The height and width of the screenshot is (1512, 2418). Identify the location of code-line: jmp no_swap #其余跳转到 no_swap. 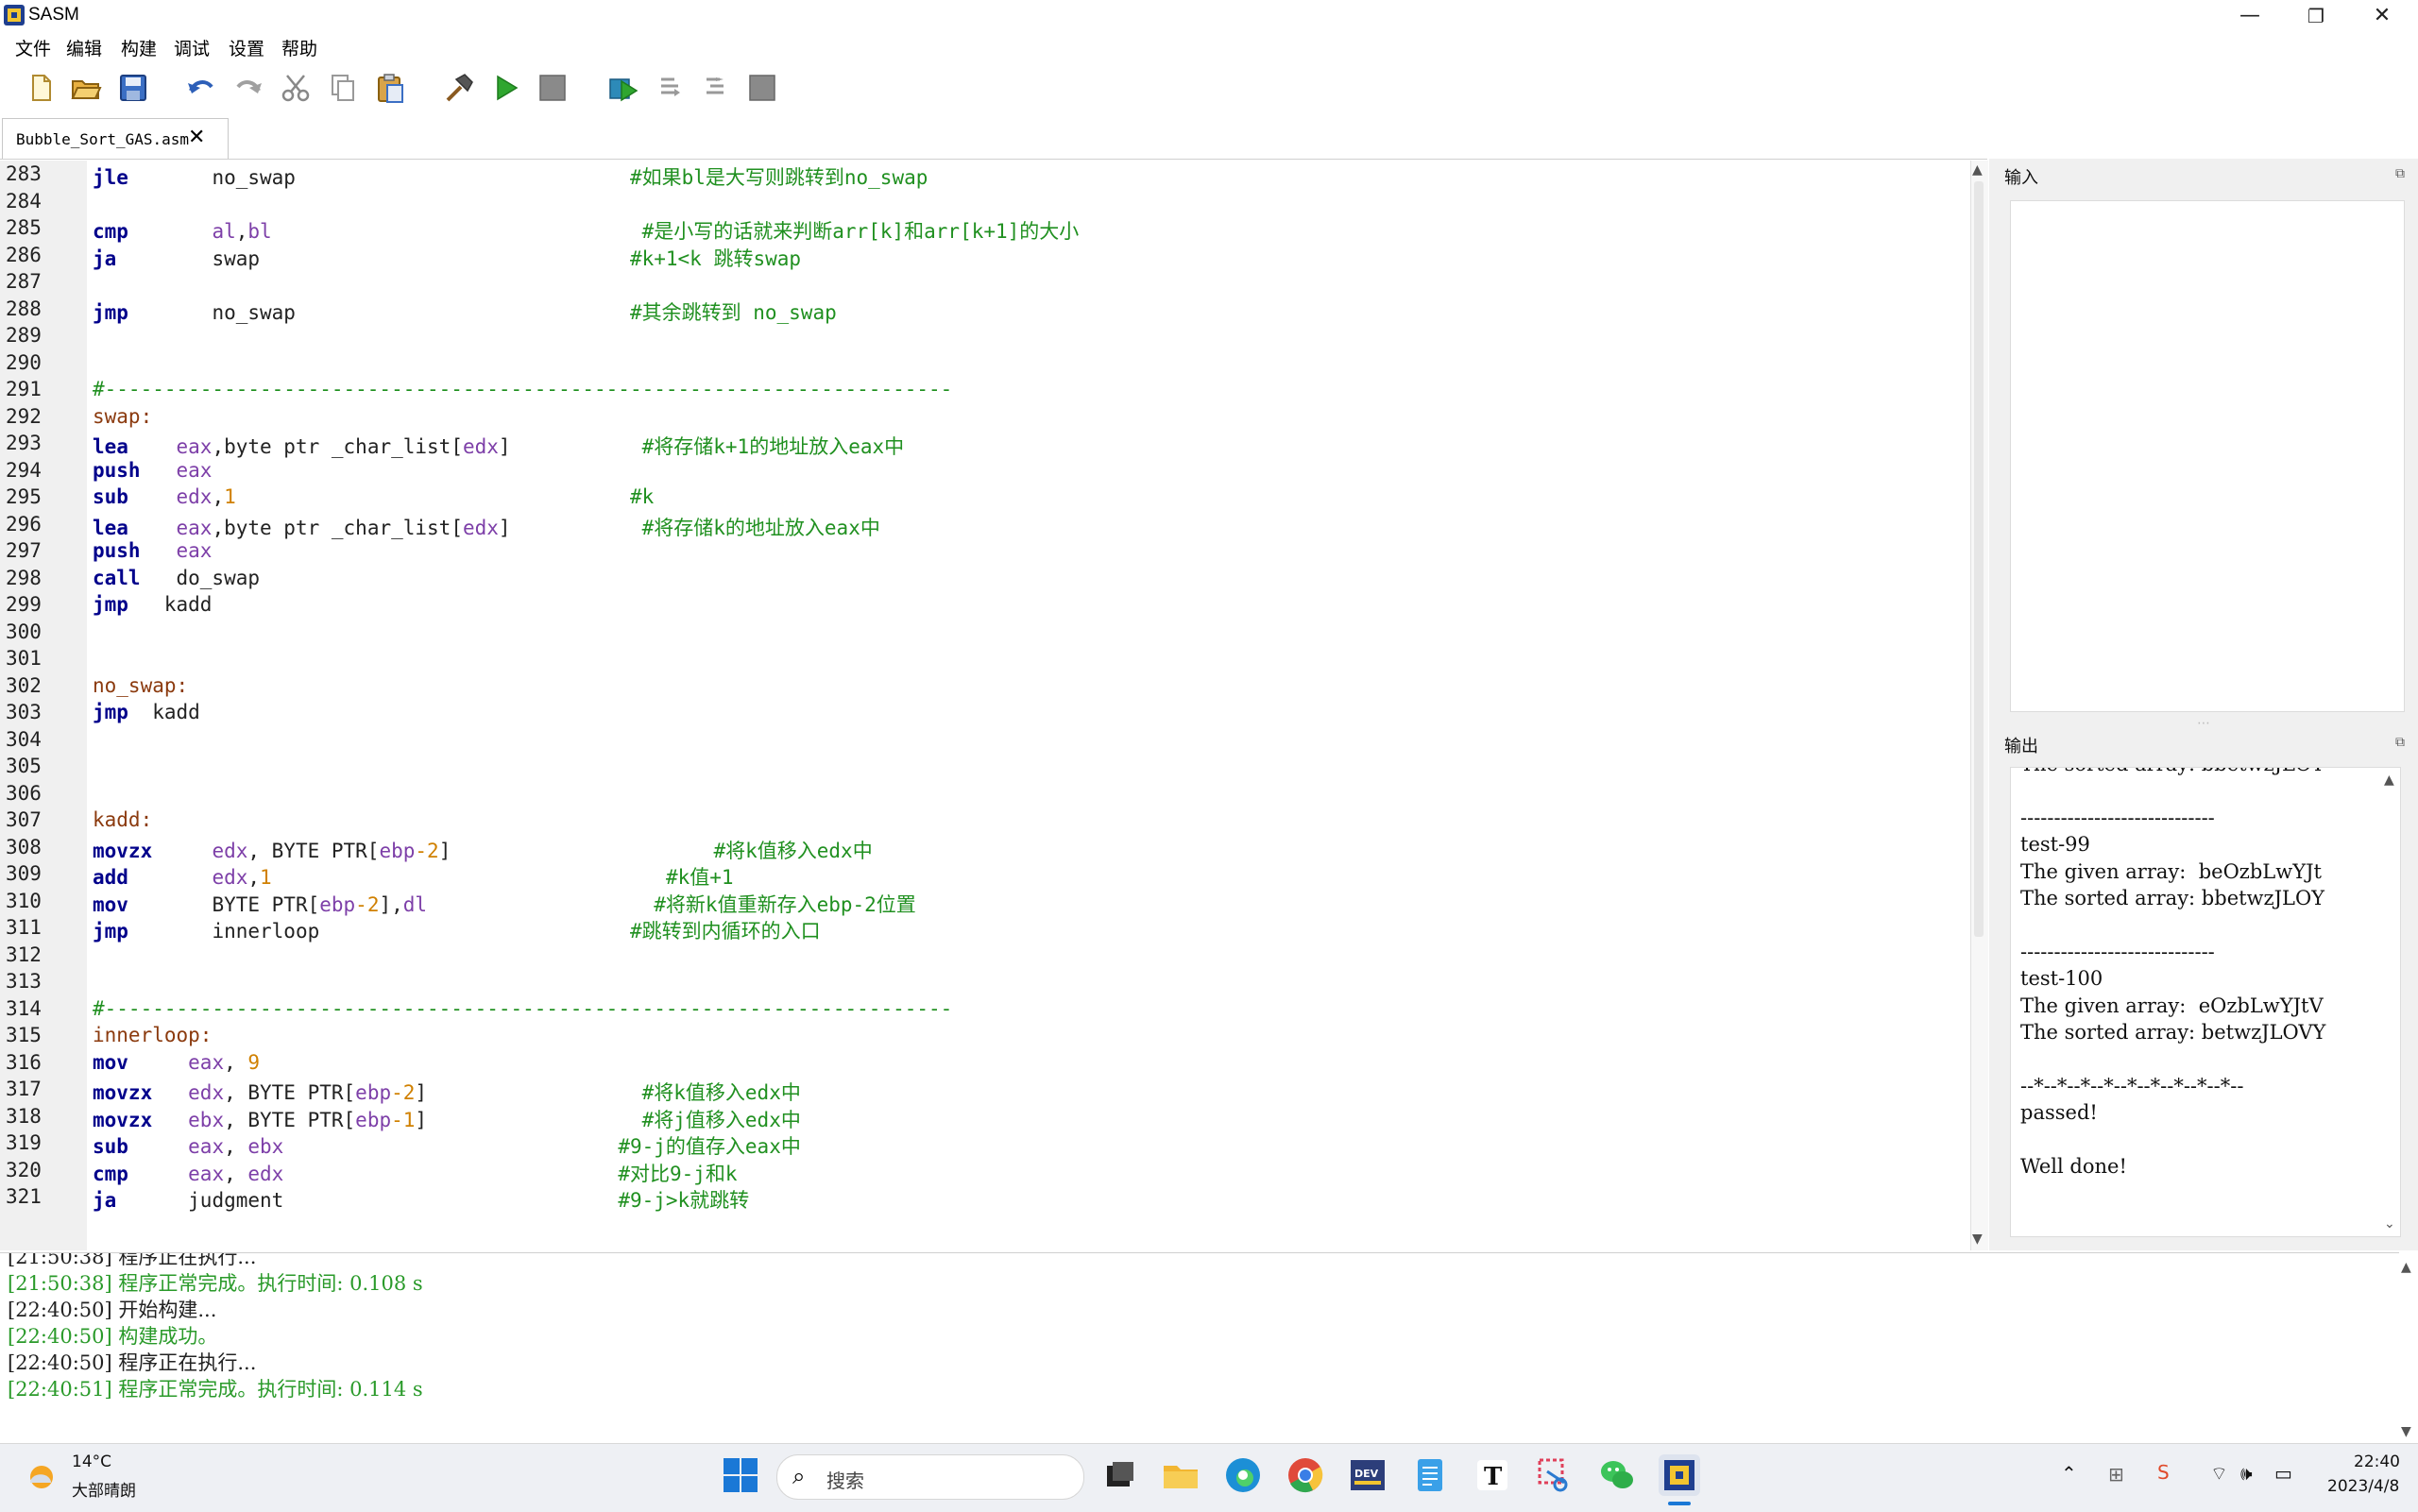
(465, 310).